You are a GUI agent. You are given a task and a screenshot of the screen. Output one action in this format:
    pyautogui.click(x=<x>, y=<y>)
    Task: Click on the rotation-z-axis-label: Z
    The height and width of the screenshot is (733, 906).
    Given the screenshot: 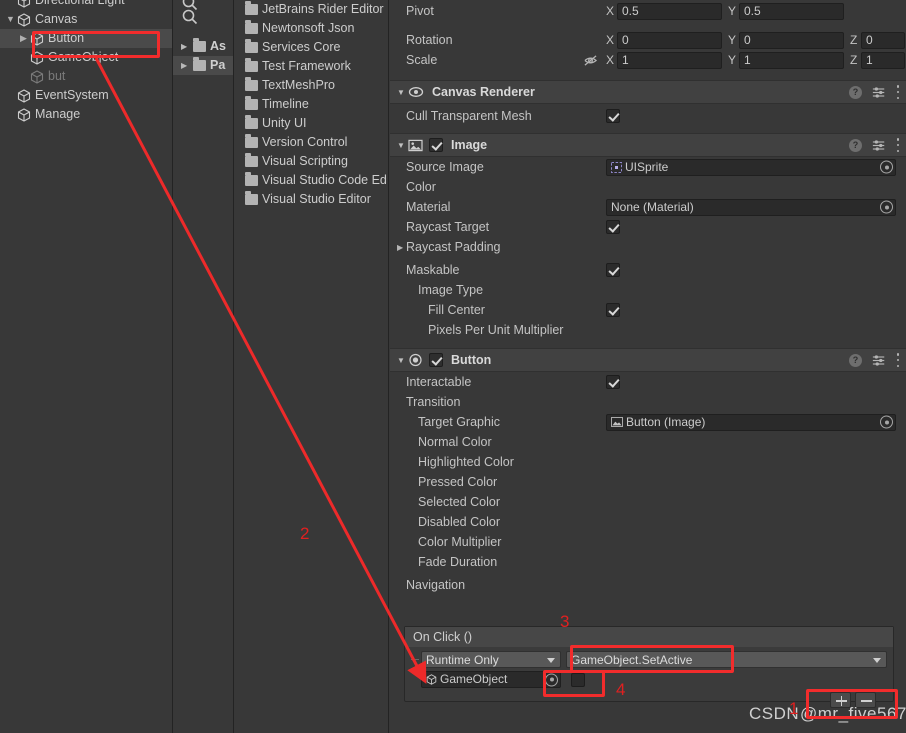 What is the action you would take?
    pyautogui.click(x=854, y=40)
    